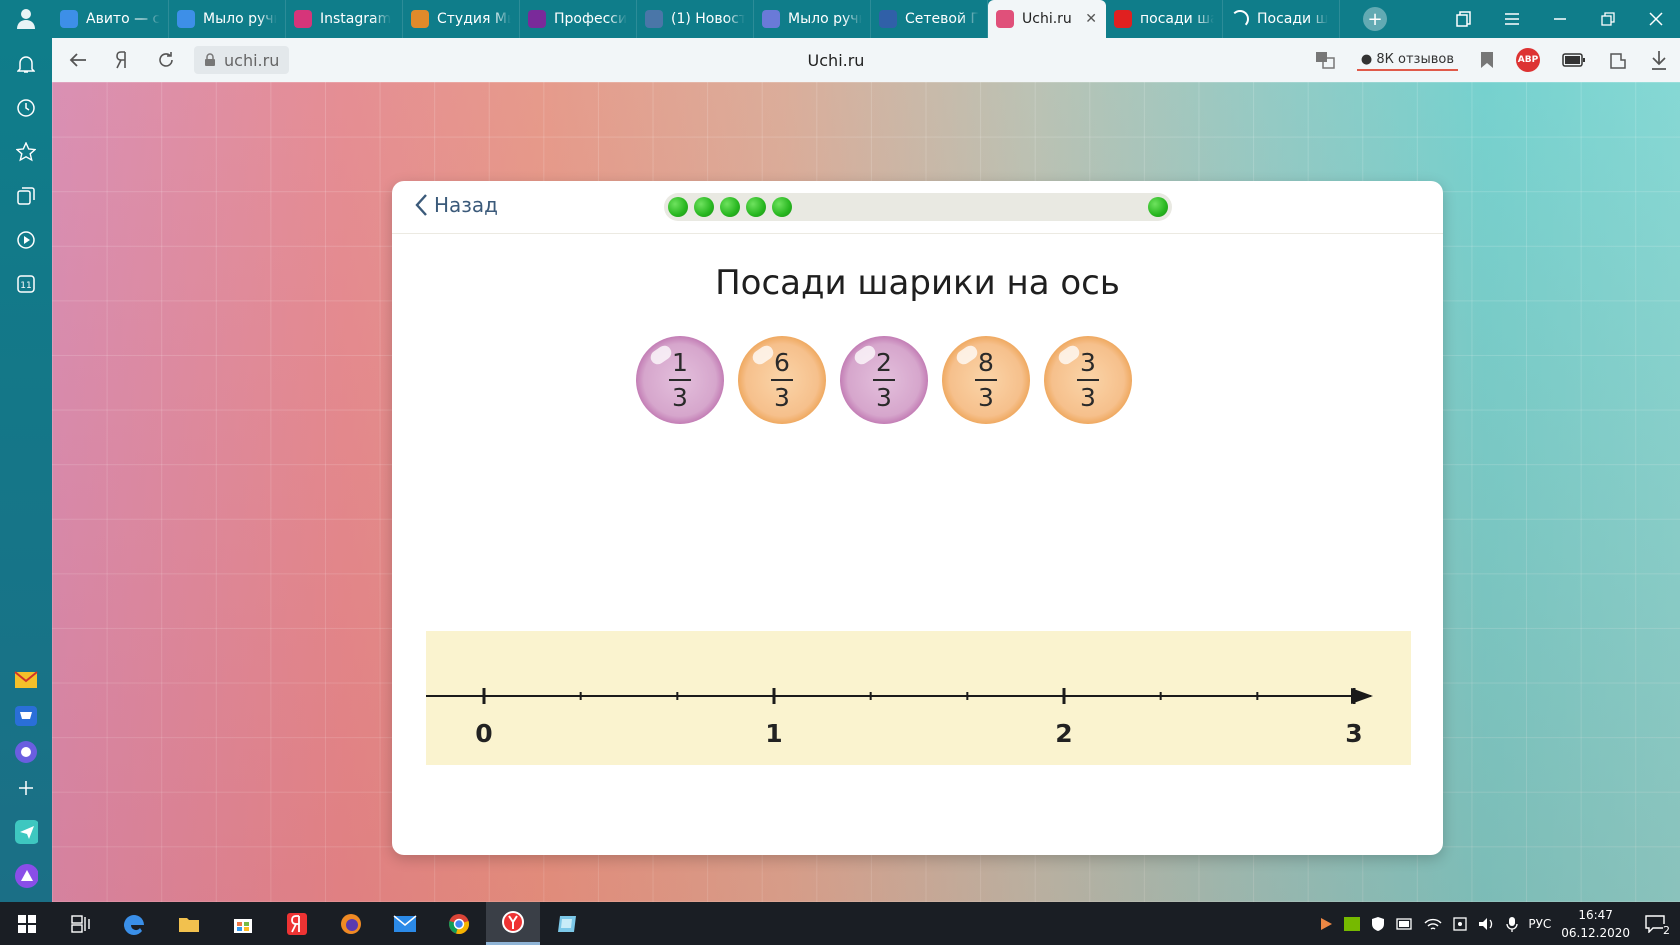 Image resolution: width=1680 pixels, height=945 pixels. What do you see at coordinates (1539, 924) in the screenshot?
I see `language-indicator: РУС` at bounding box center [1539, 924].